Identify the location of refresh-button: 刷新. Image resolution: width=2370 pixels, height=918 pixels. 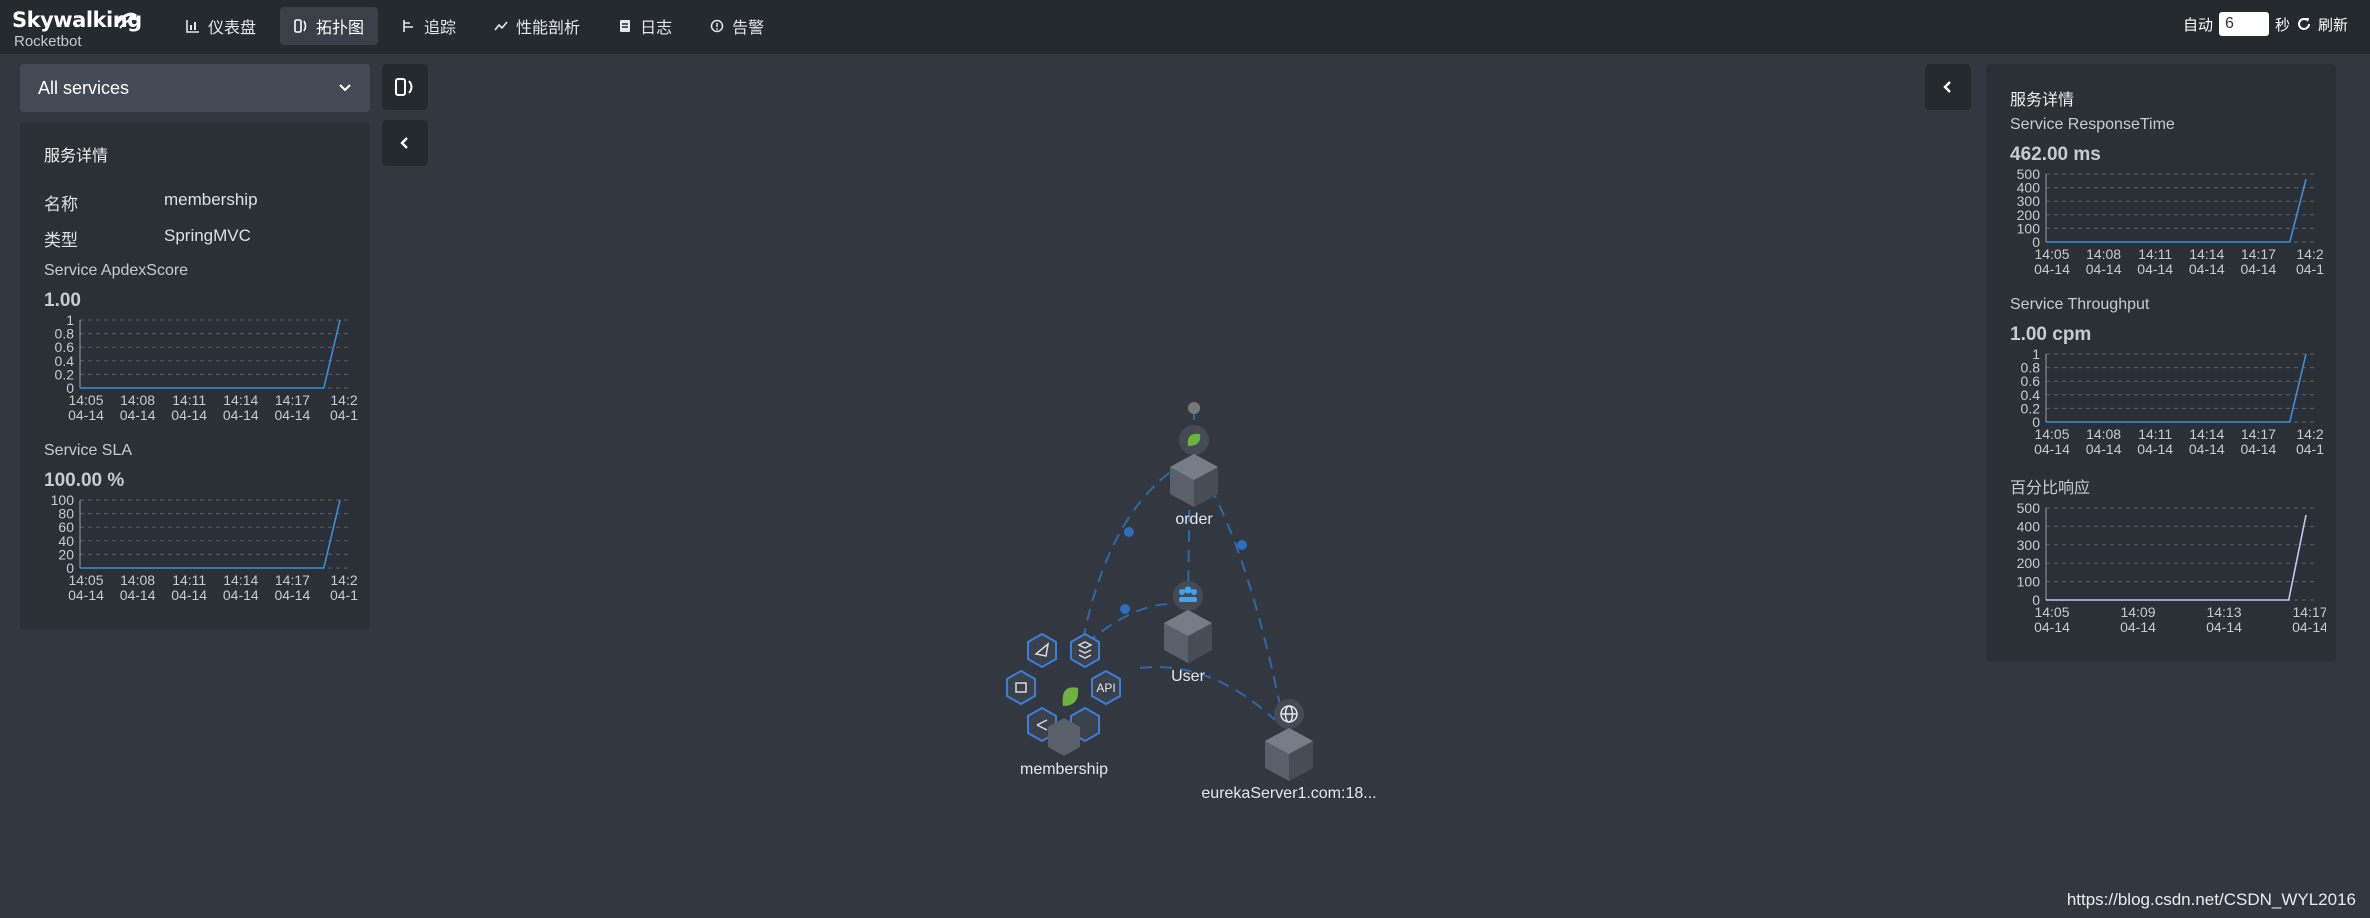
(2333, 24).